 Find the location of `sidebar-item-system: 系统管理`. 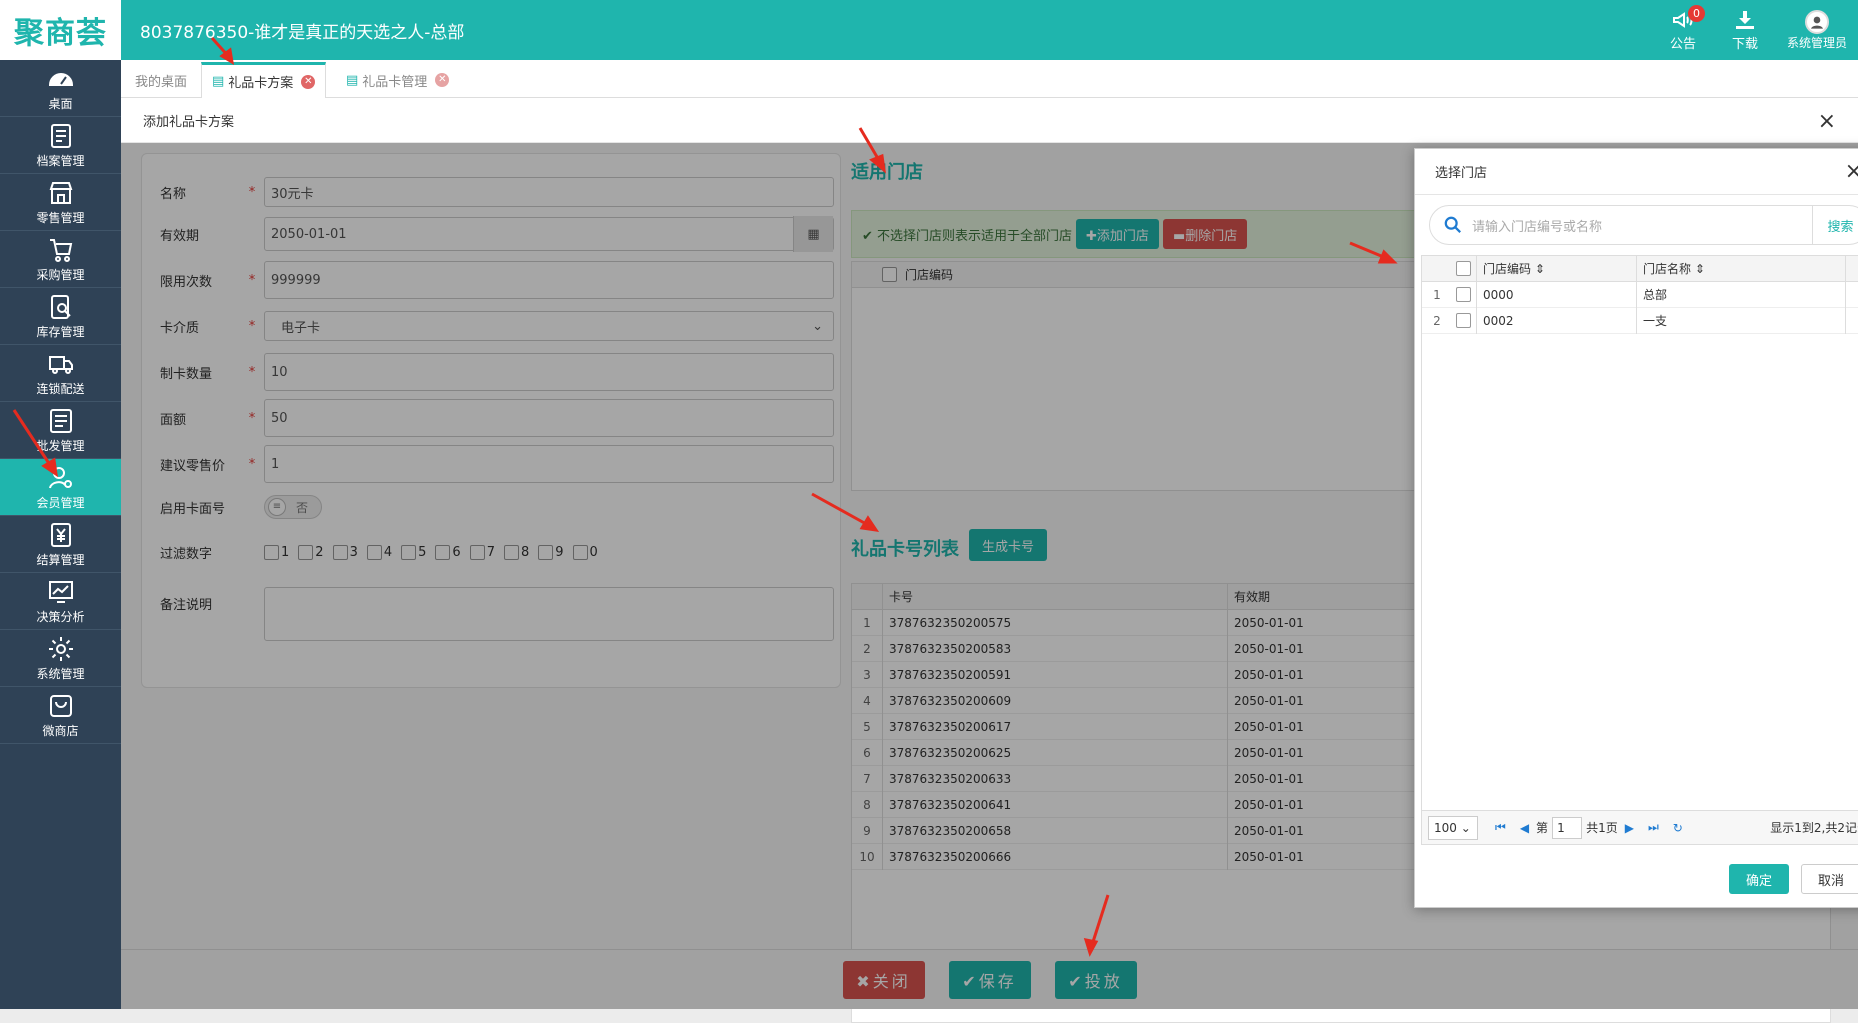

sidebar-item-system: 系统管理 is located at coordinates (60, 658).